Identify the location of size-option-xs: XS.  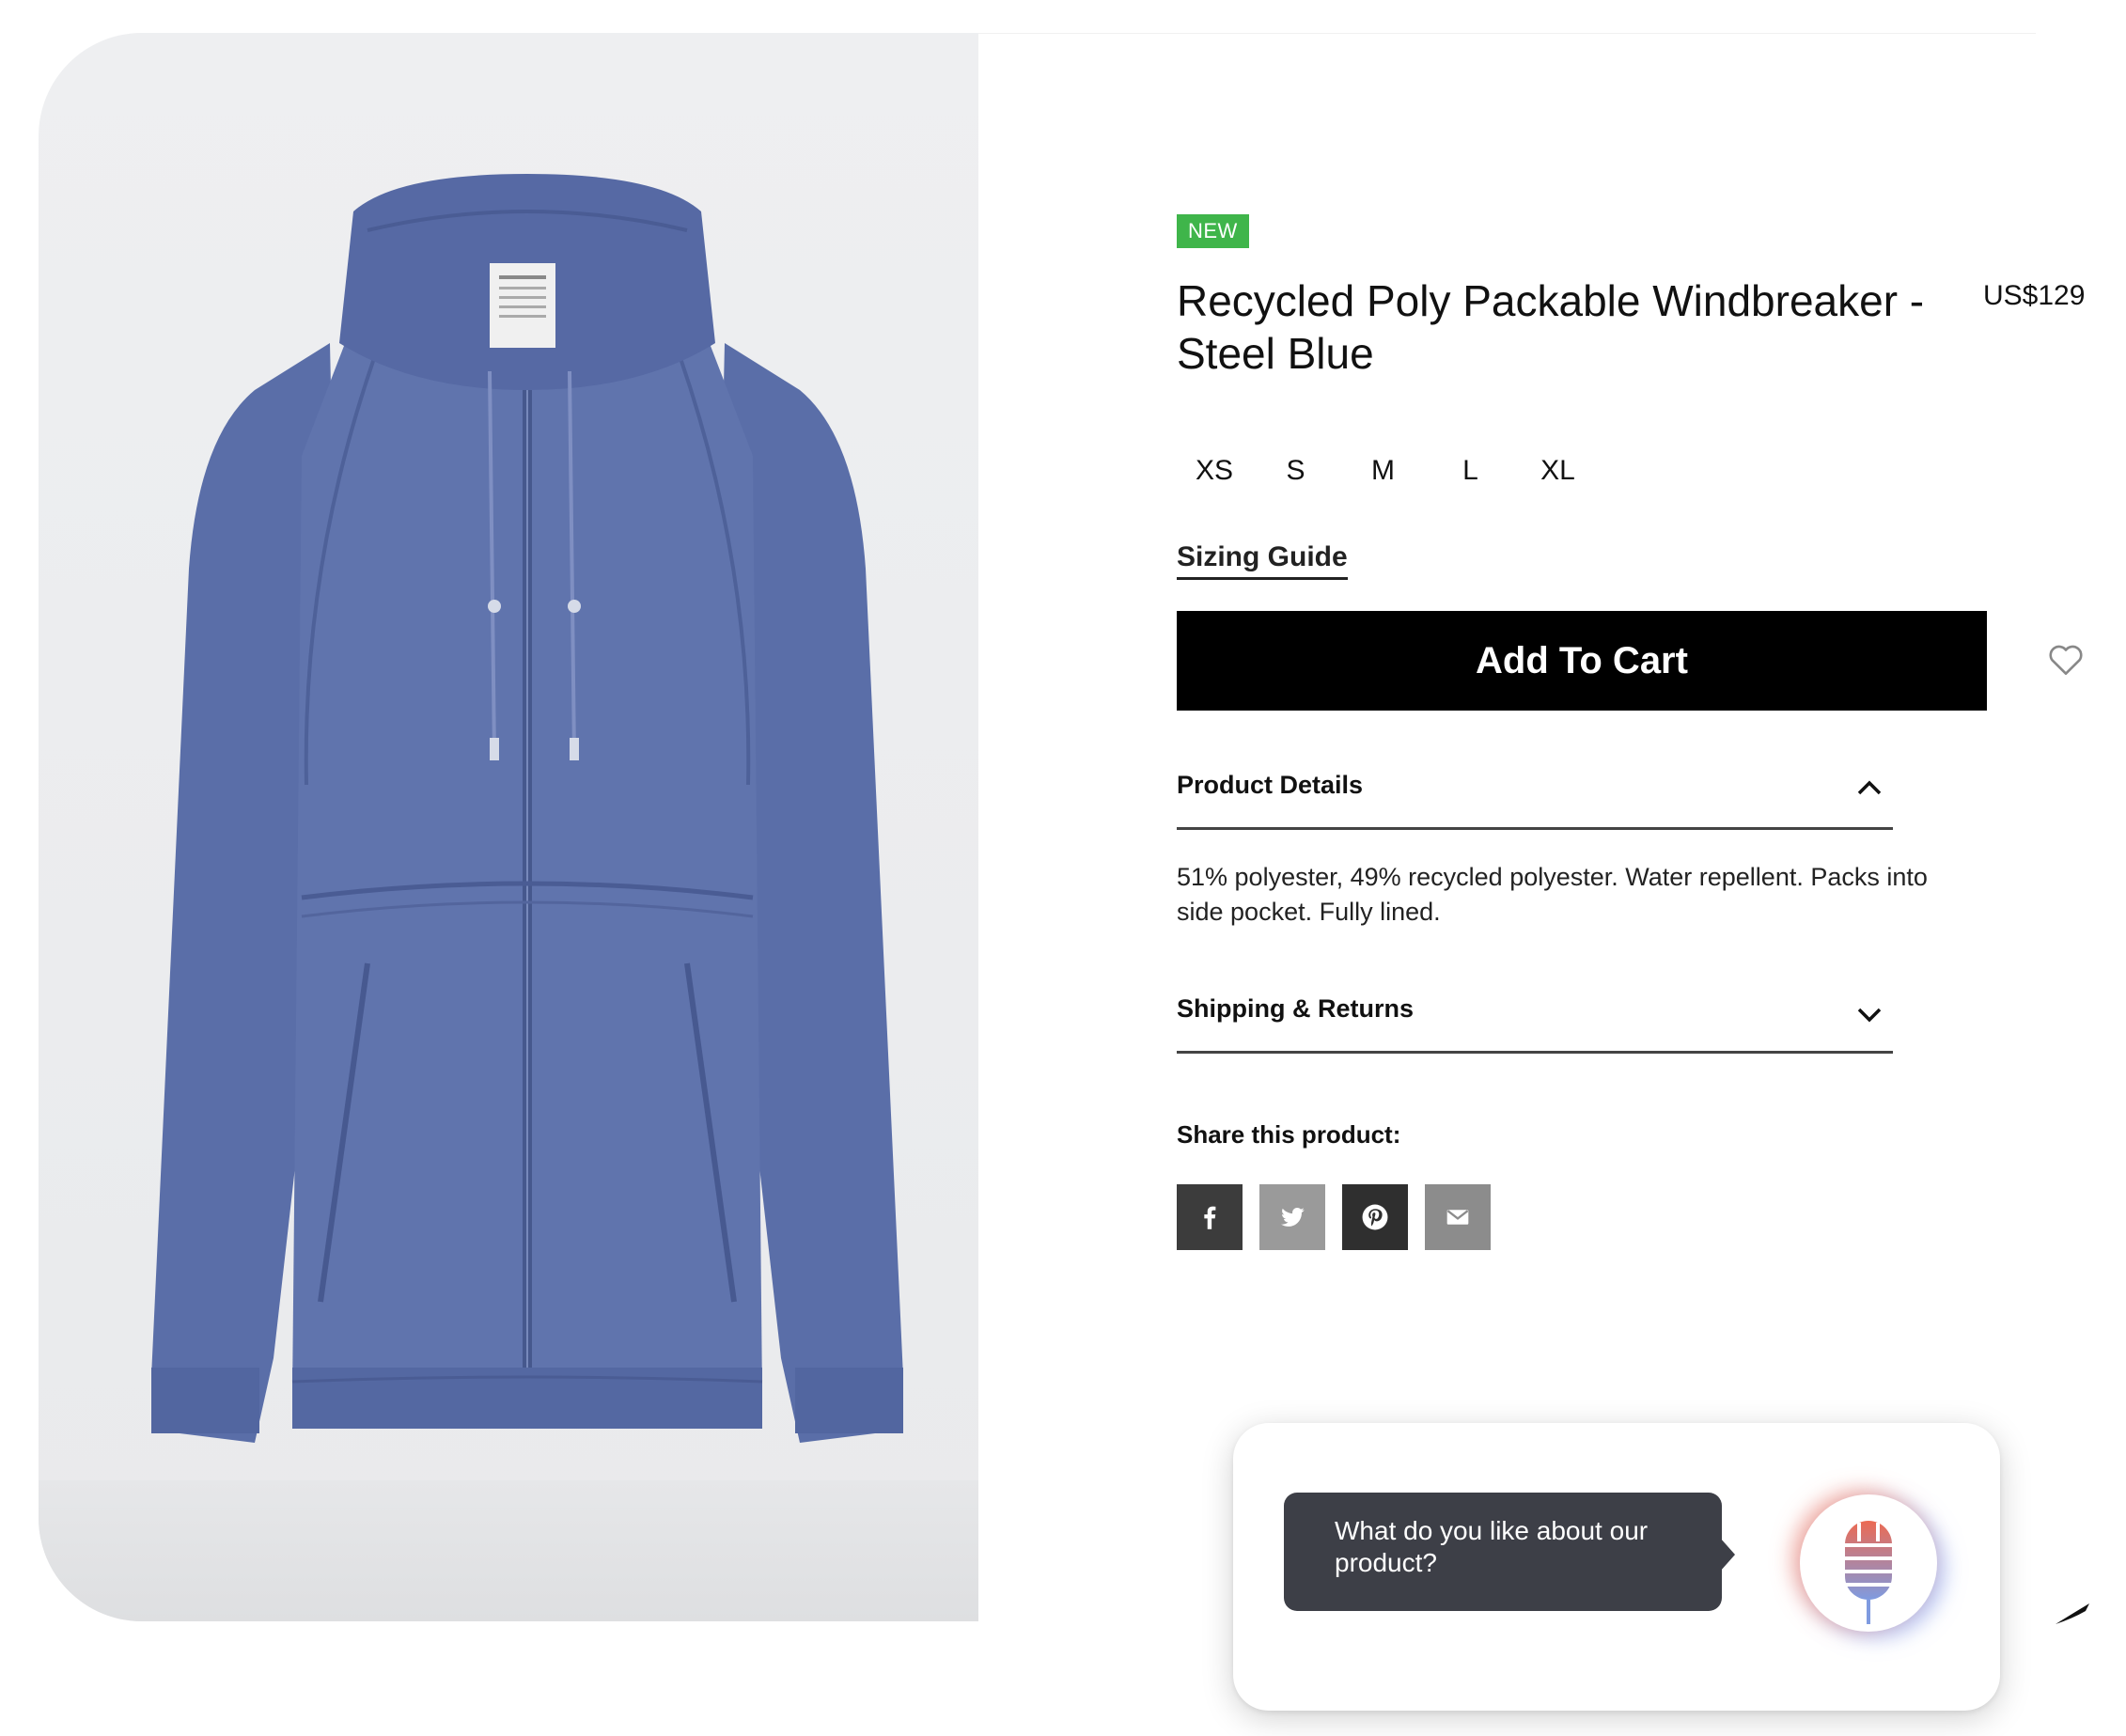
(1214, 471).